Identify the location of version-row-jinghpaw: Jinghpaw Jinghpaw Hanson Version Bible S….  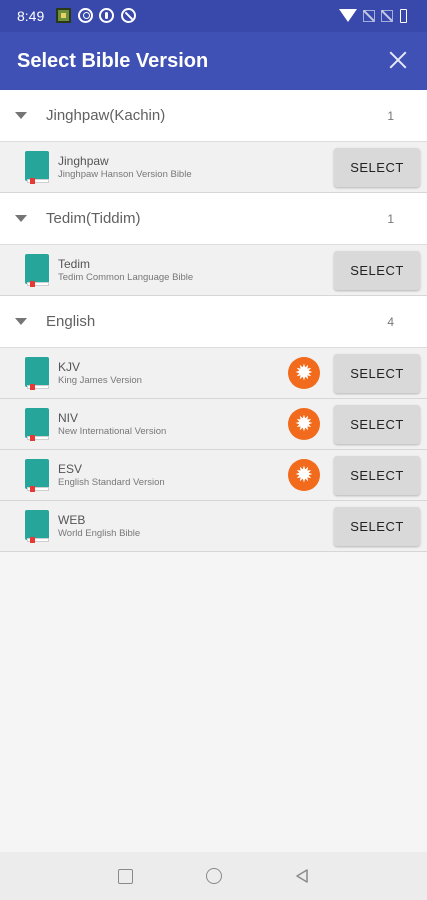
(213, 167).